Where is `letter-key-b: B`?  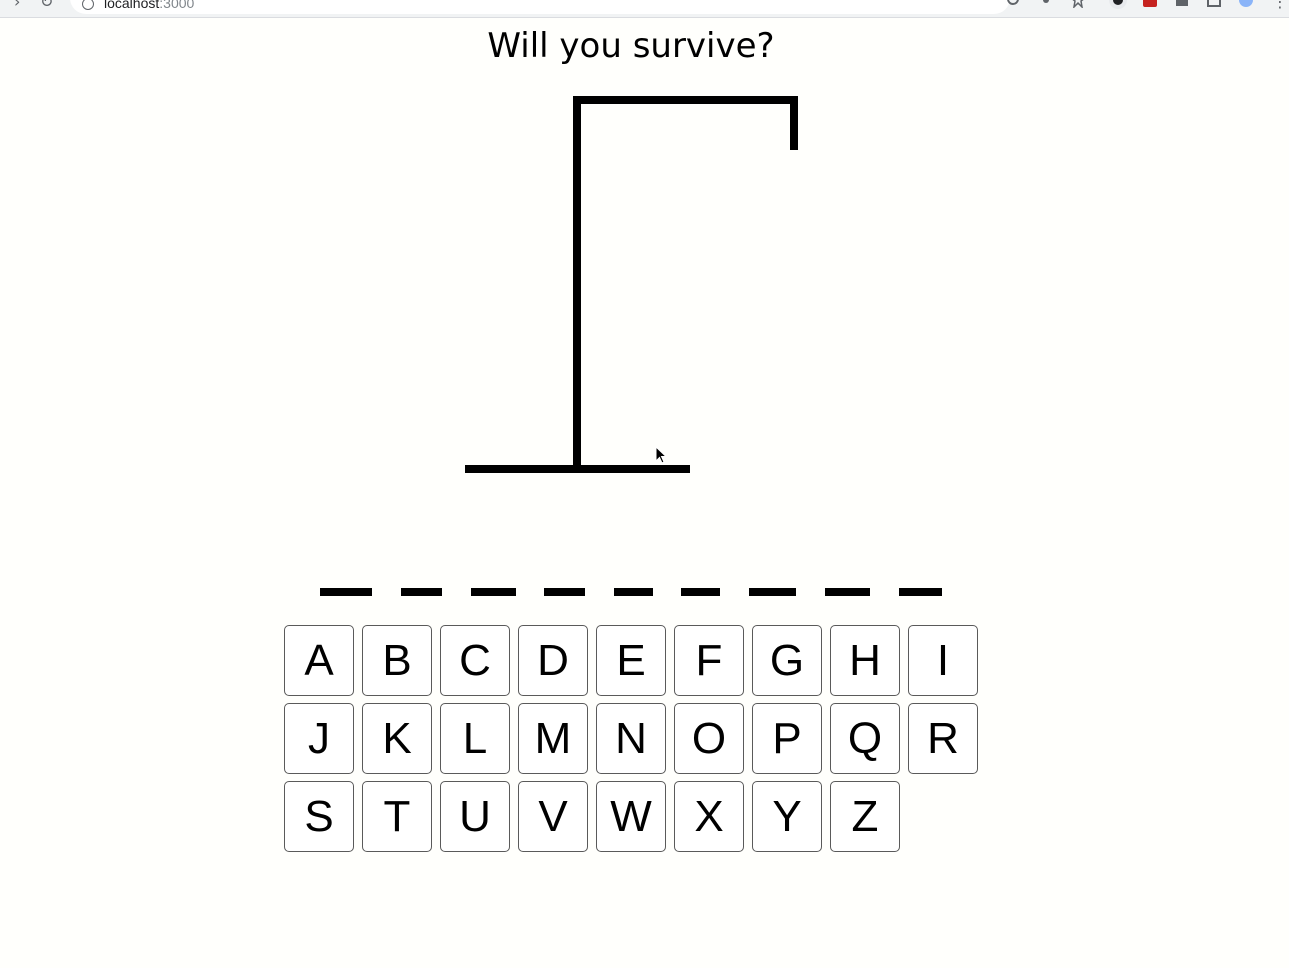 letter-key-b: B is located at coordinates (397, 660).